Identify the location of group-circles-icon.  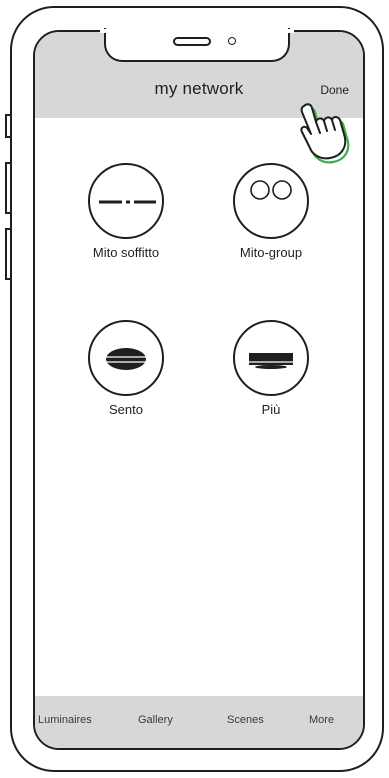
(271, 201).